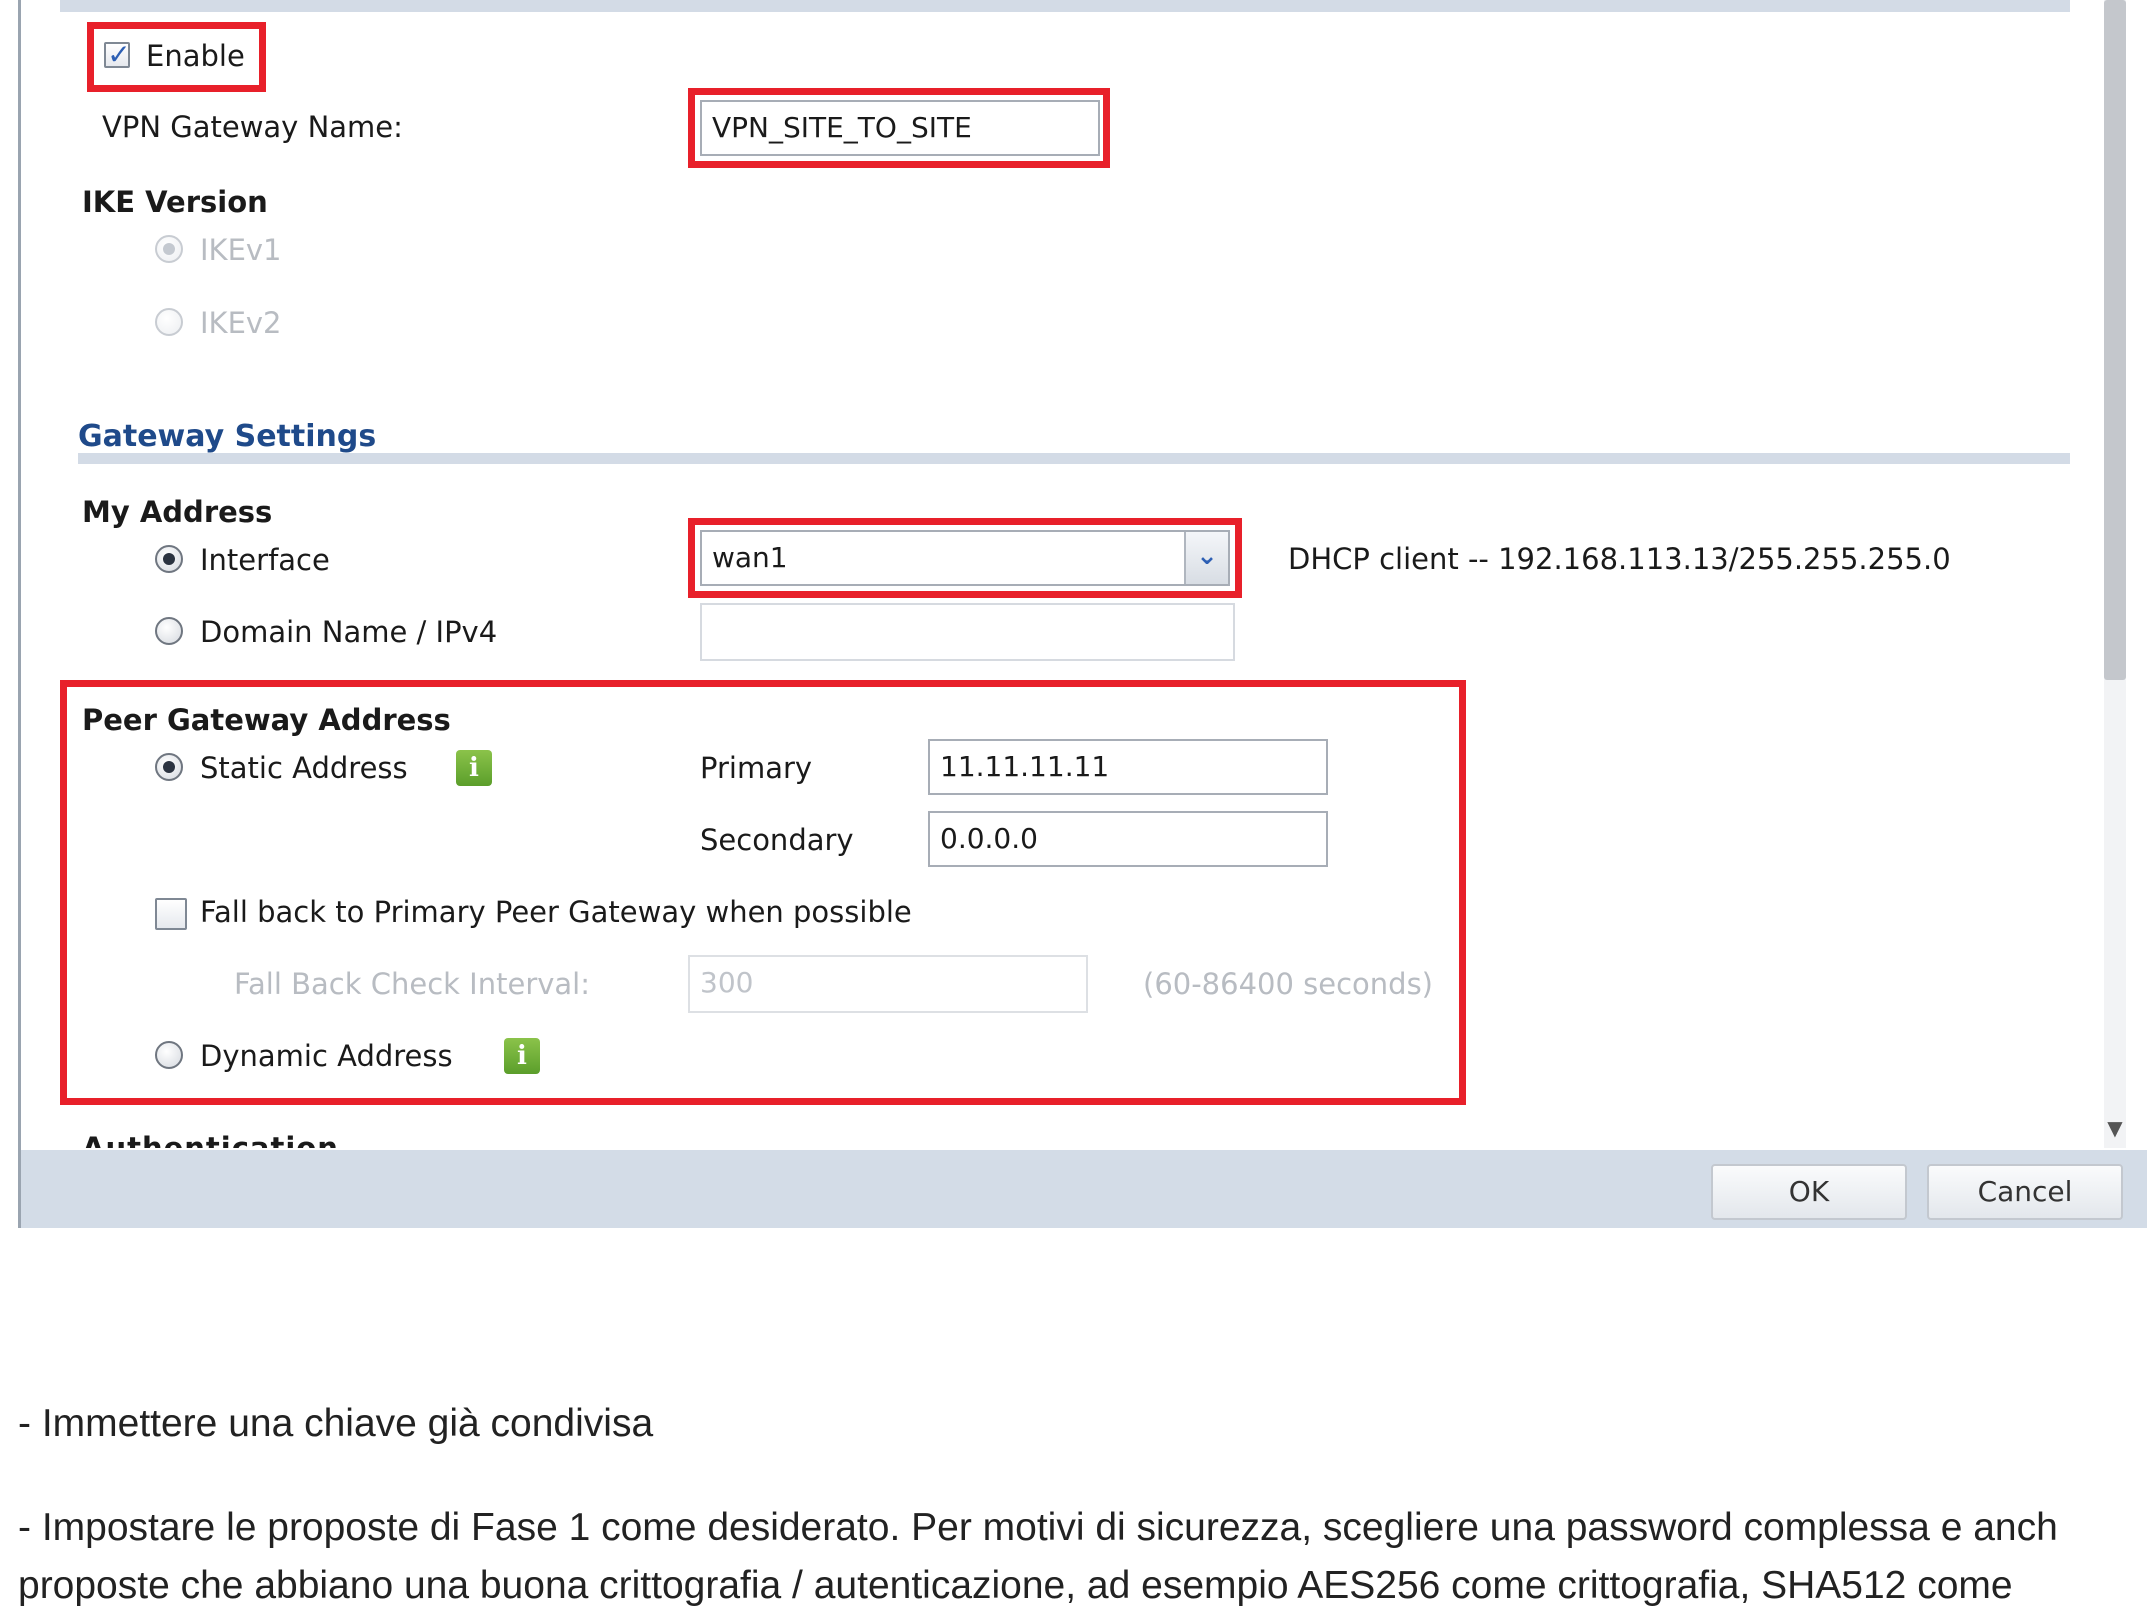 This screenshot has height=1607, width=2147. What do you see at coordinates (176, 57) in the screenshot?
I see `highlight-enable` at bounding box center [176, 57].